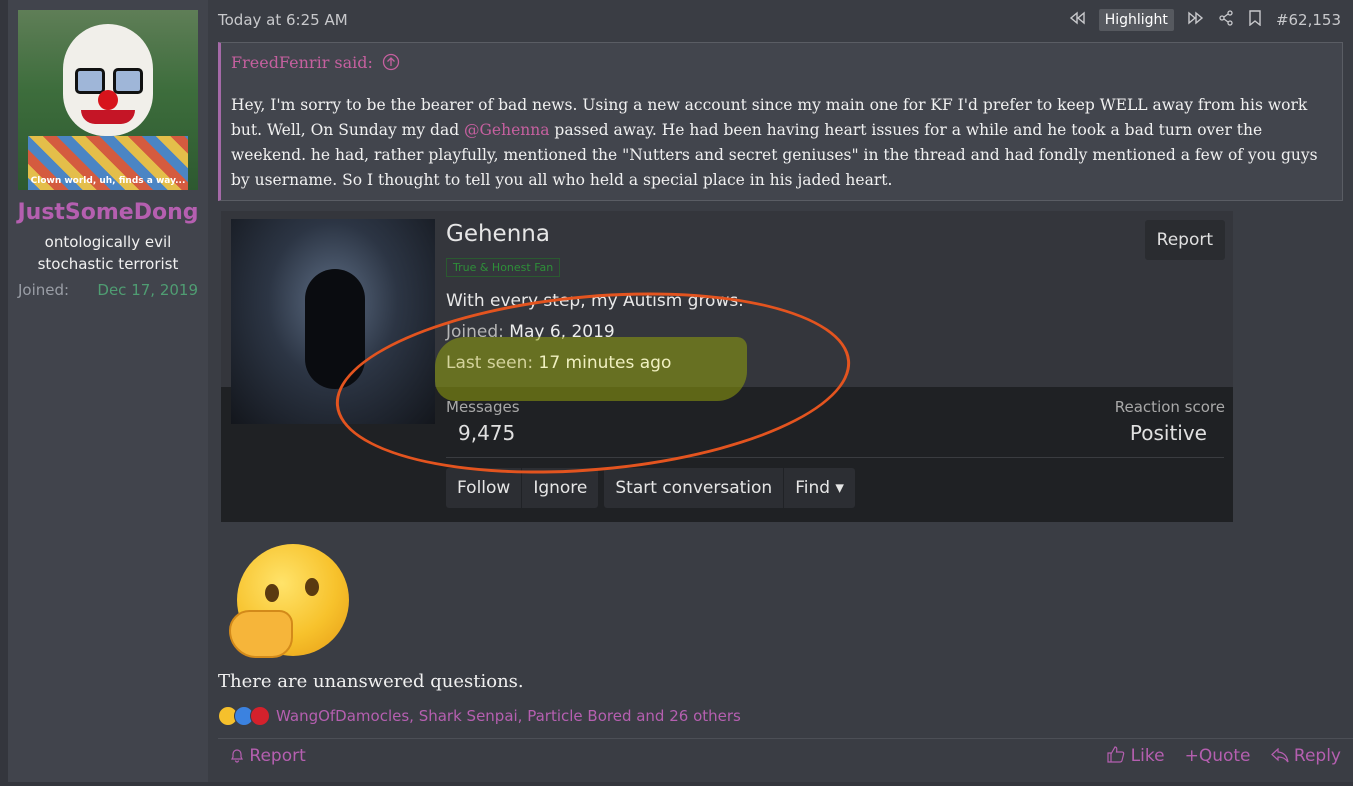 The height and width of the screenshot is (786, 1353). What do you see at coordinates (1308, 20) in the screenshot?
I see `post-number: #62,153` at bounding box center [1308, 20].